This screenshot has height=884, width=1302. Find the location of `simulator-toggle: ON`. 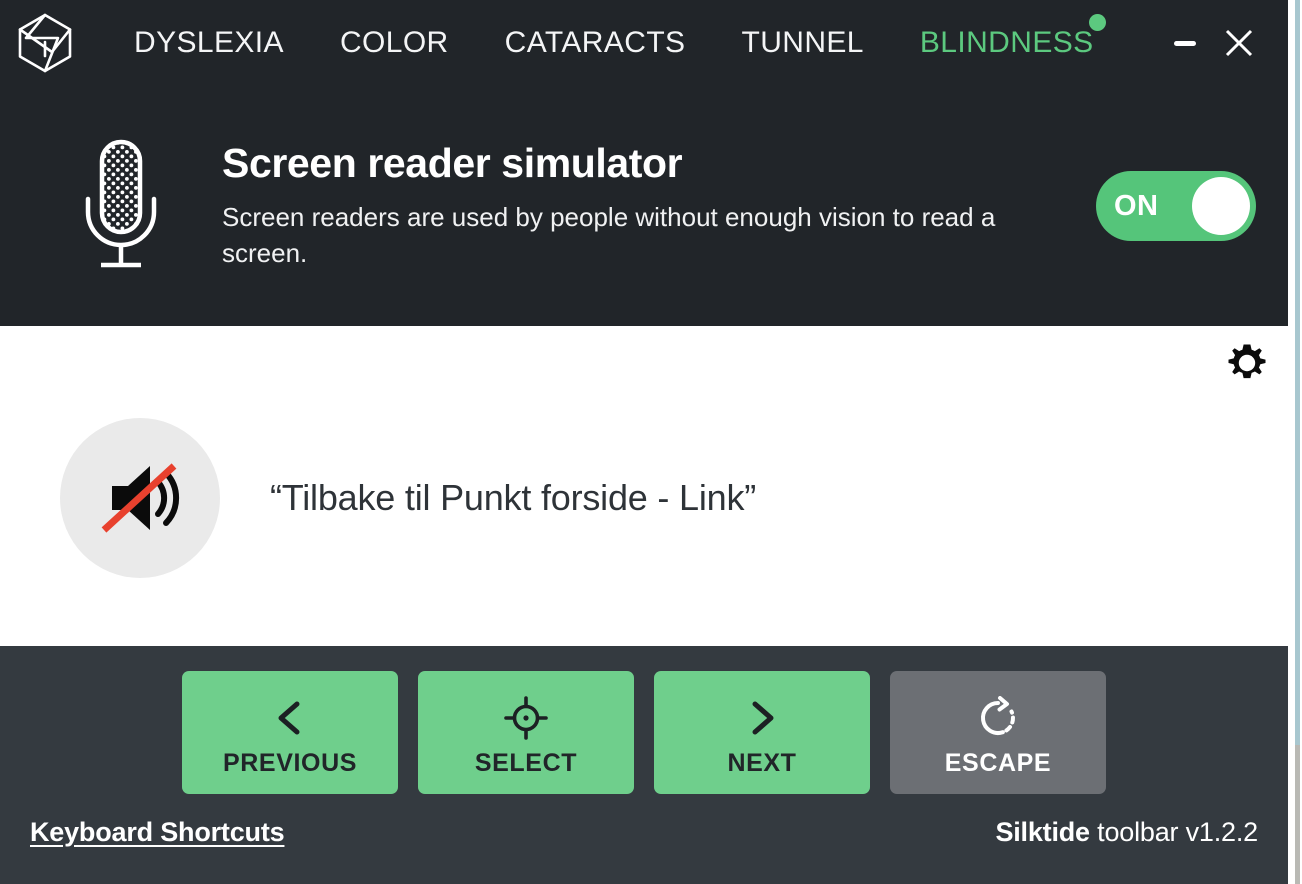

simulator-toggle: ON is located at coordinates (1176, 206).